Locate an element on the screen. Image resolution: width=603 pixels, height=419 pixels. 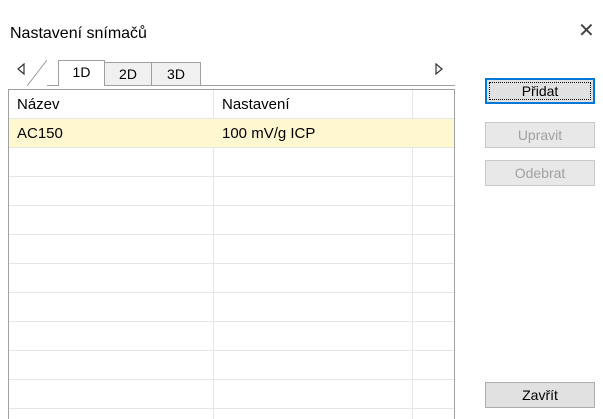
add-button: Přidat is located at coordinates (540, 91).